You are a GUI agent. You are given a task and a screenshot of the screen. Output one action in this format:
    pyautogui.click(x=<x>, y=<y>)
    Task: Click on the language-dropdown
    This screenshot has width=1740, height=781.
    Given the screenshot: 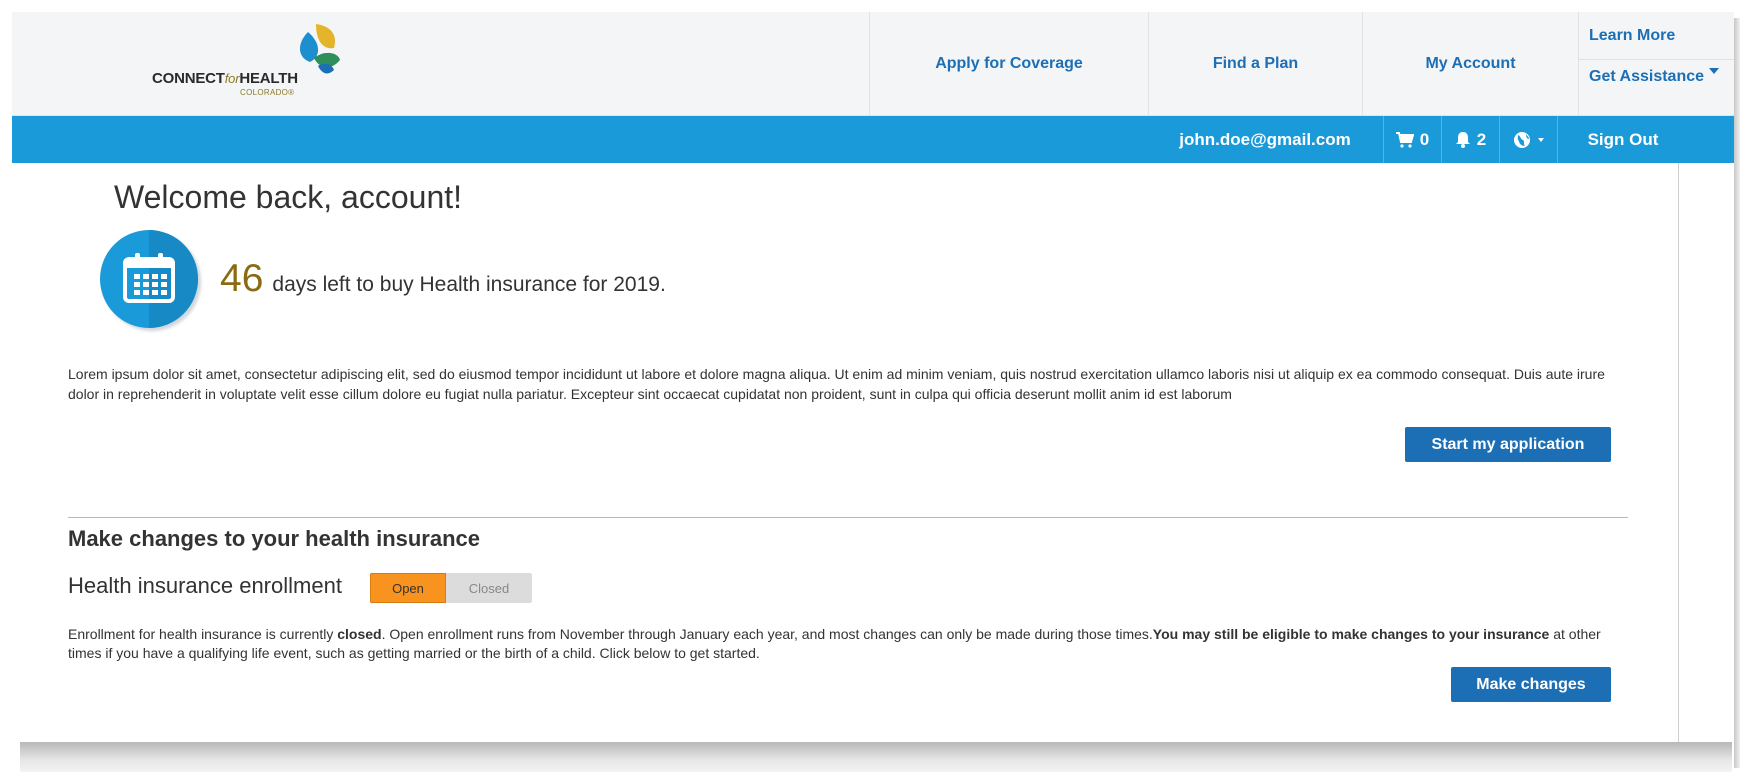 What is the action you would take?
    pyautogui.click(x=1528, y=139)
    